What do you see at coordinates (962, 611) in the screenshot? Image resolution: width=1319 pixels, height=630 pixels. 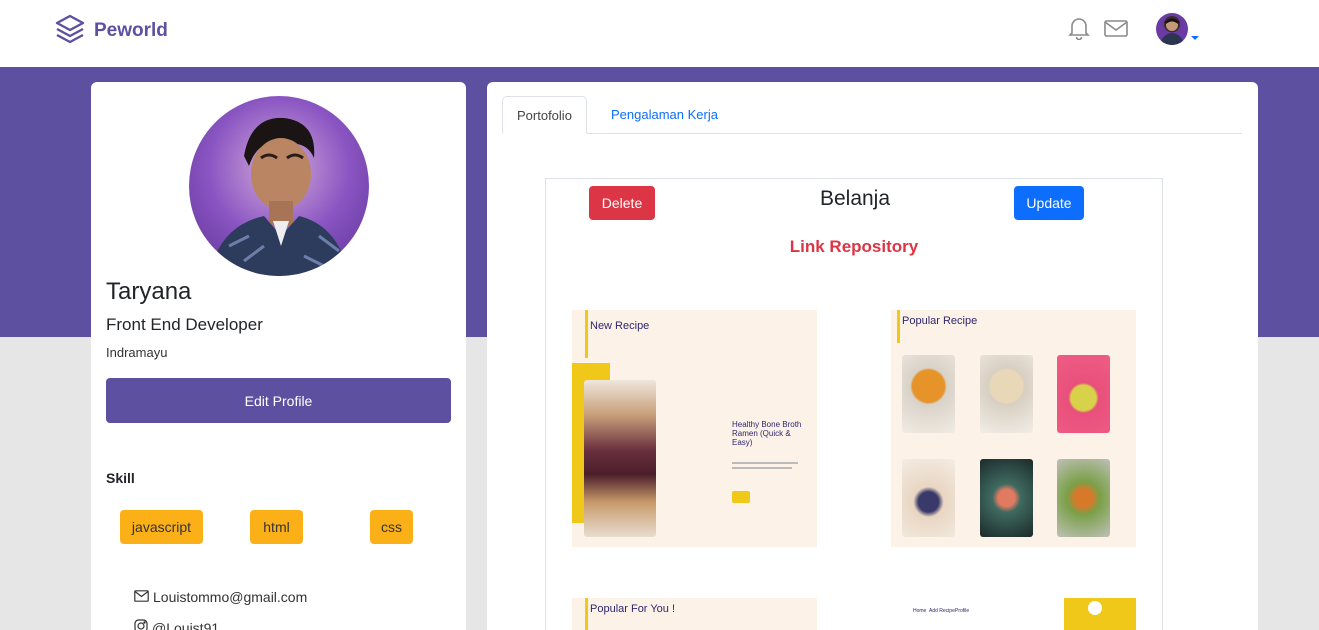 I see `nav-profile-text: Profile` at bounding box center [962, 611].